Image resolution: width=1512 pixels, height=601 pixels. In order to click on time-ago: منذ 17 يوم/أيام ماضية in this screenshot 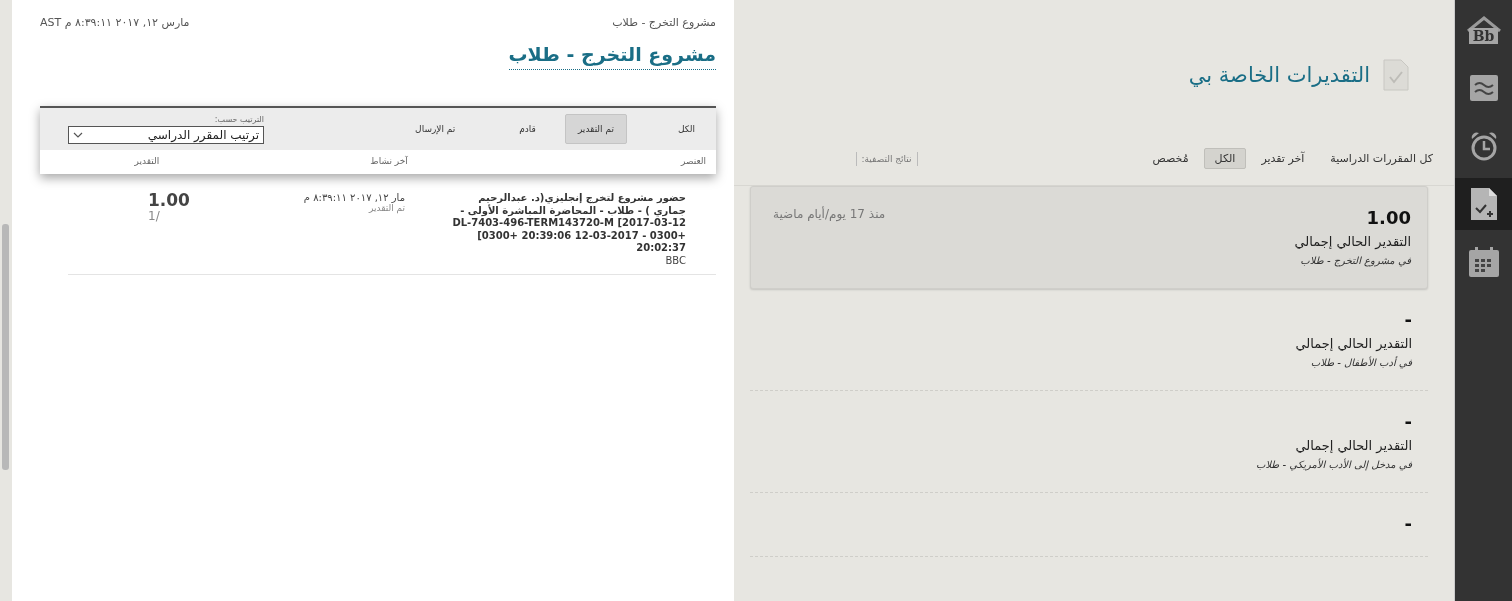, I will do `click(829, 214)`.